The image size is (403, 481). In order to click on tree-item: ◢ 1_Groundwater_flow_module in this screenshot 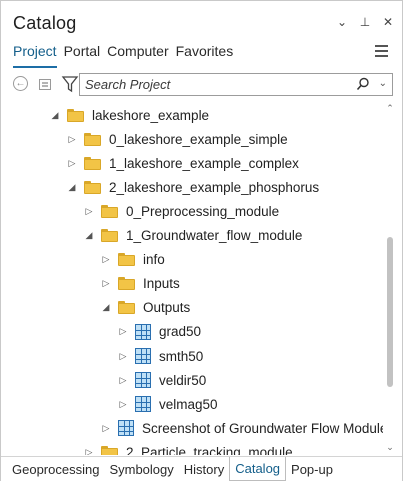, I will do `click(193, 236)`.